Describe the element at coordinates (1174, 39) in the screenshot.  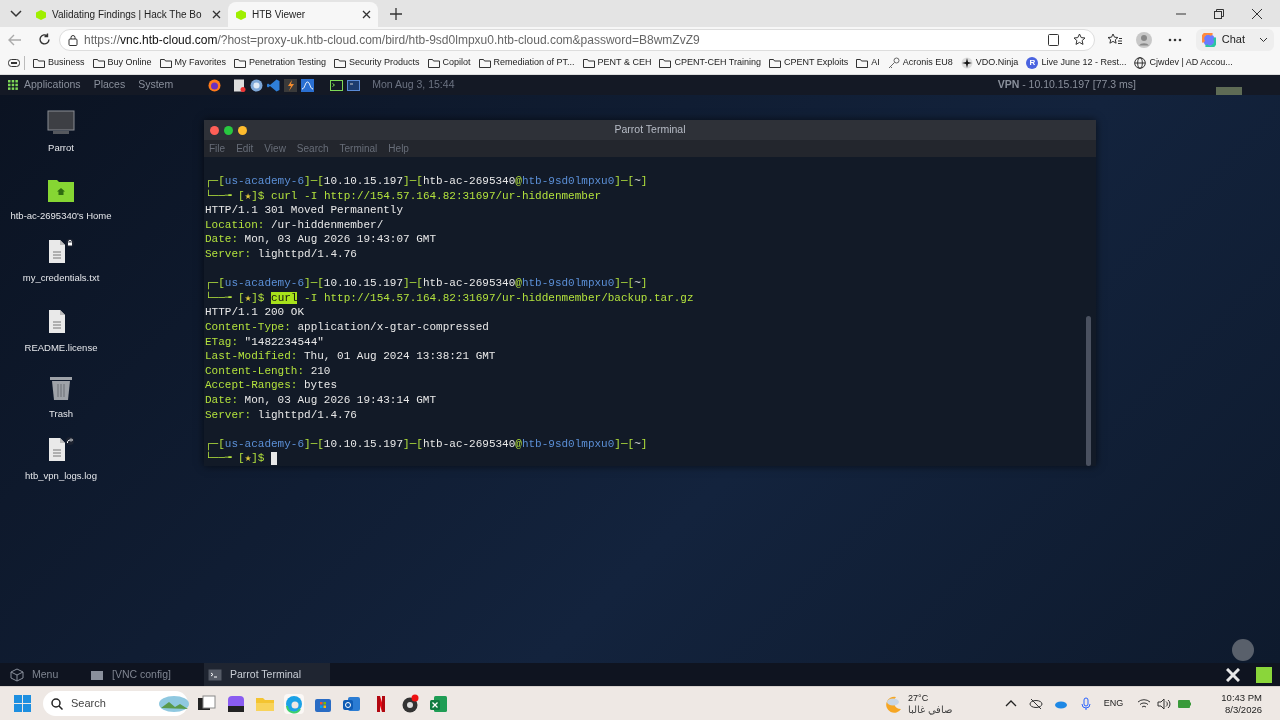
I see `more-icon` at that location.